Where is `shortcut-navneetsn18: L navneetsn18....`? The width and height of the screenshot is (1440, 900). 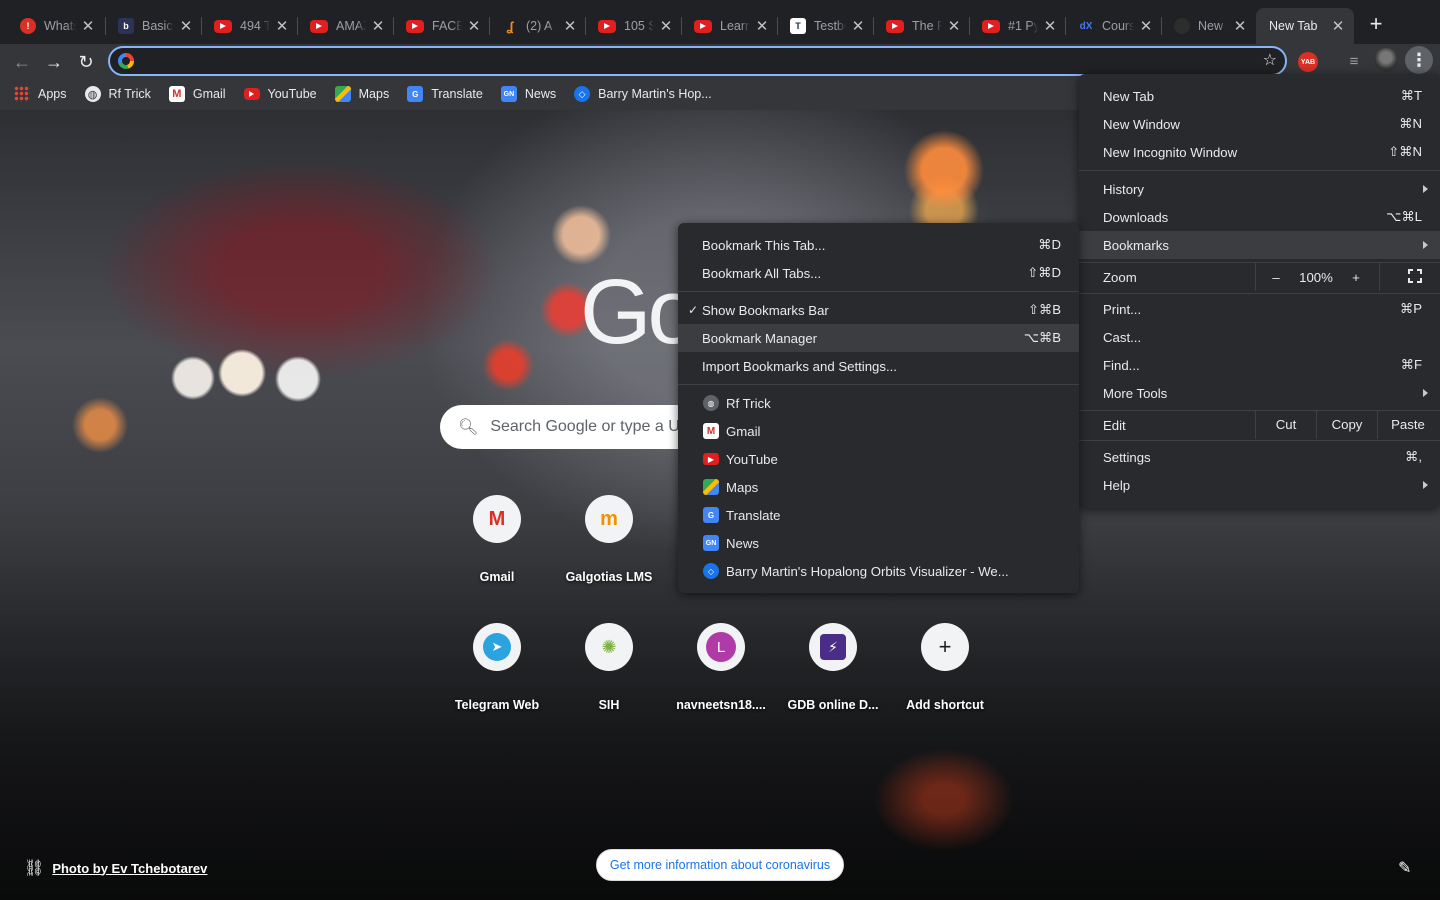 shortcut-navneetsn18: L navneetsn18.... is located at coordinates (721, 667).